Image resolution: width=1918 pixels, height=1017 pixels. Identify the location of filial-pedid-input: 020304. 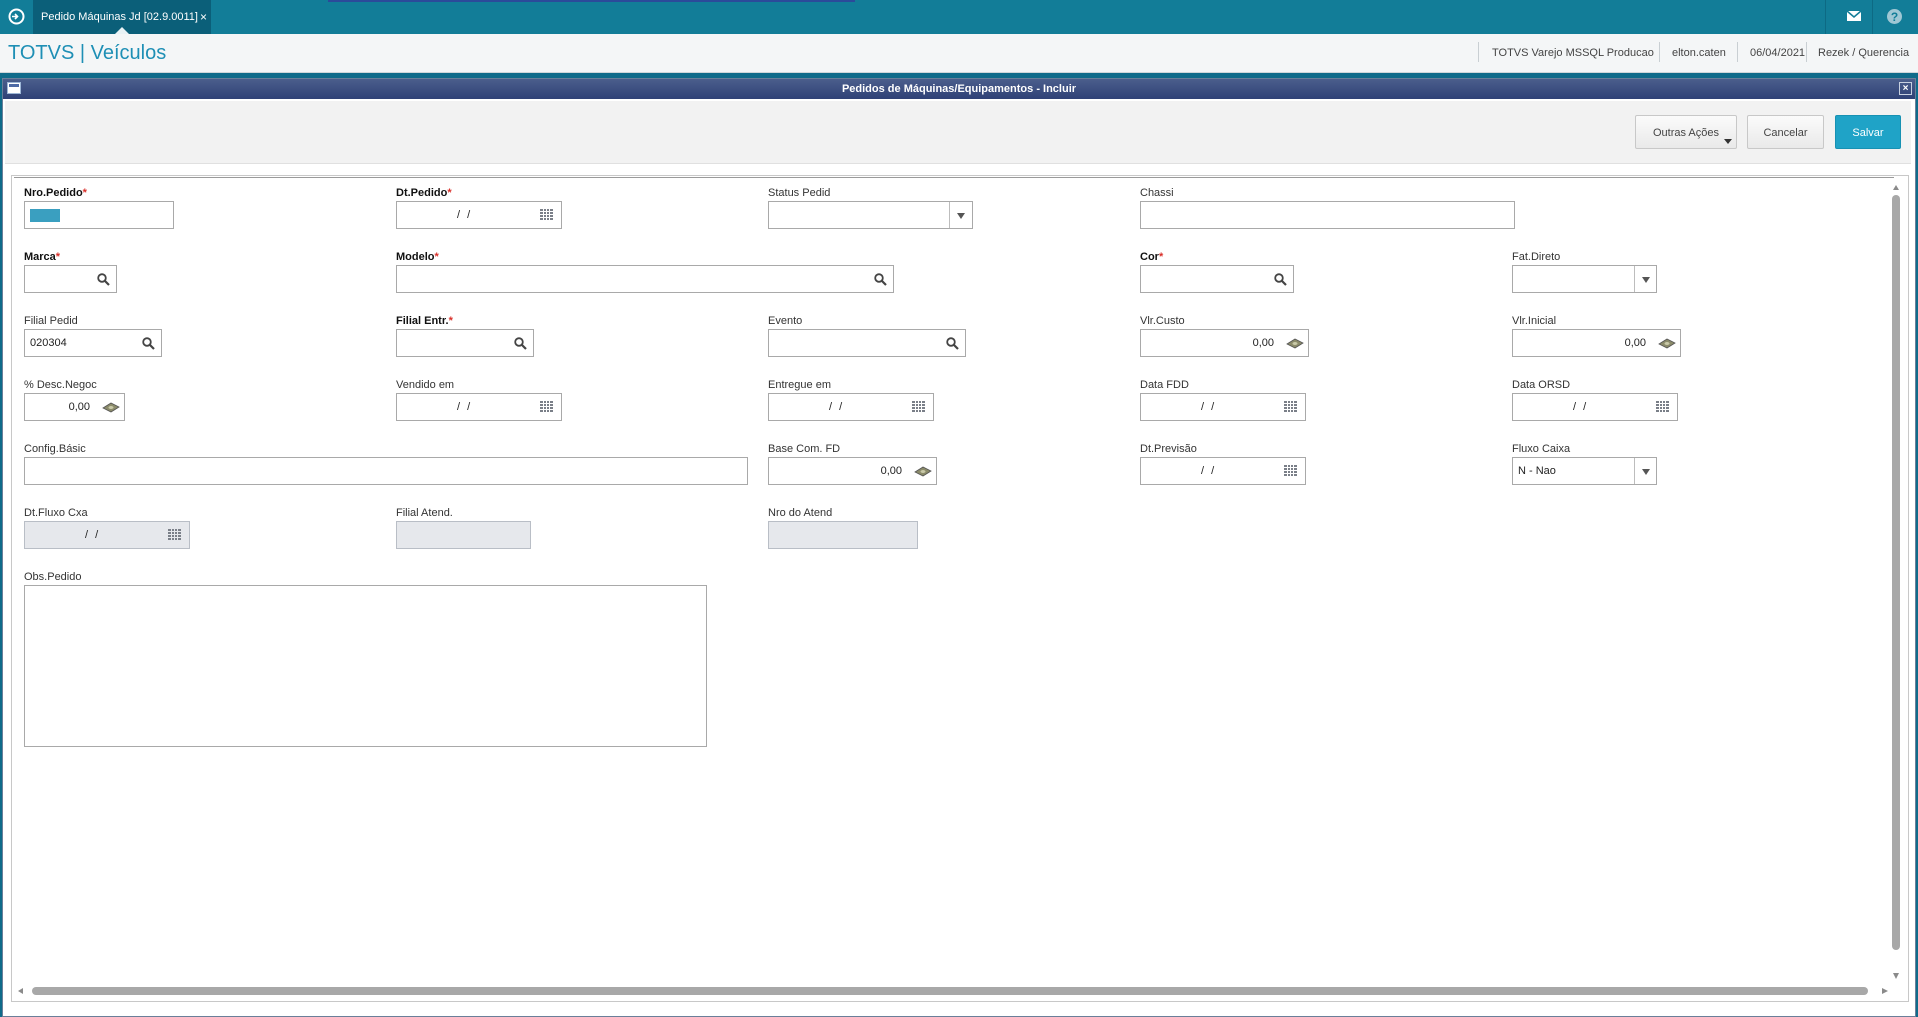
(93, 343).